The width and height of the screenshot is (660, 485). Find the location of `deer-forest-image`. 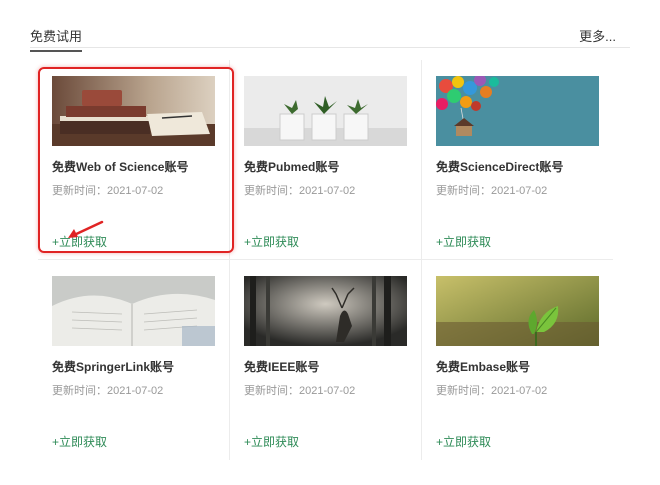

deer-forest-image is located at coordinates (325, 311).